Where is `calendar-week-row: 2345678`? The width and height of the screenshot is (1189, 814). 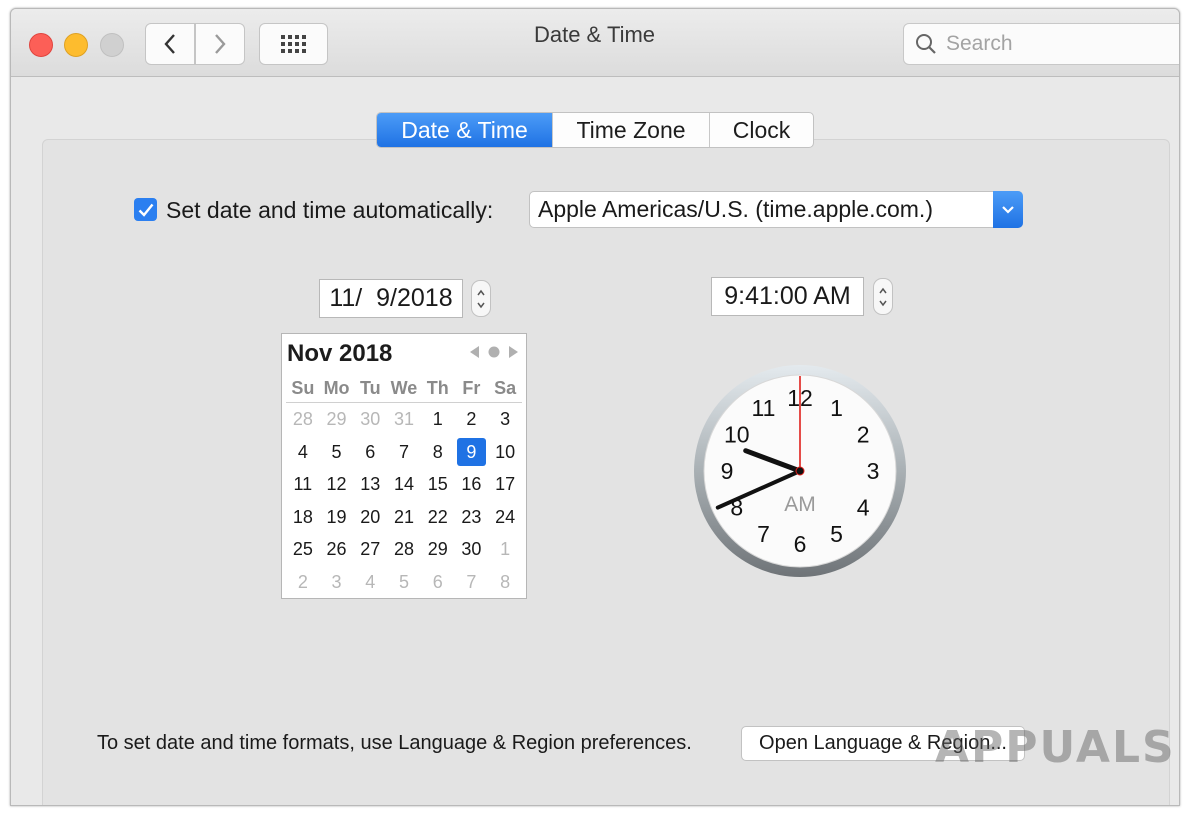
calendar-week-row: 2345678 is located at coordinates (404, 582).